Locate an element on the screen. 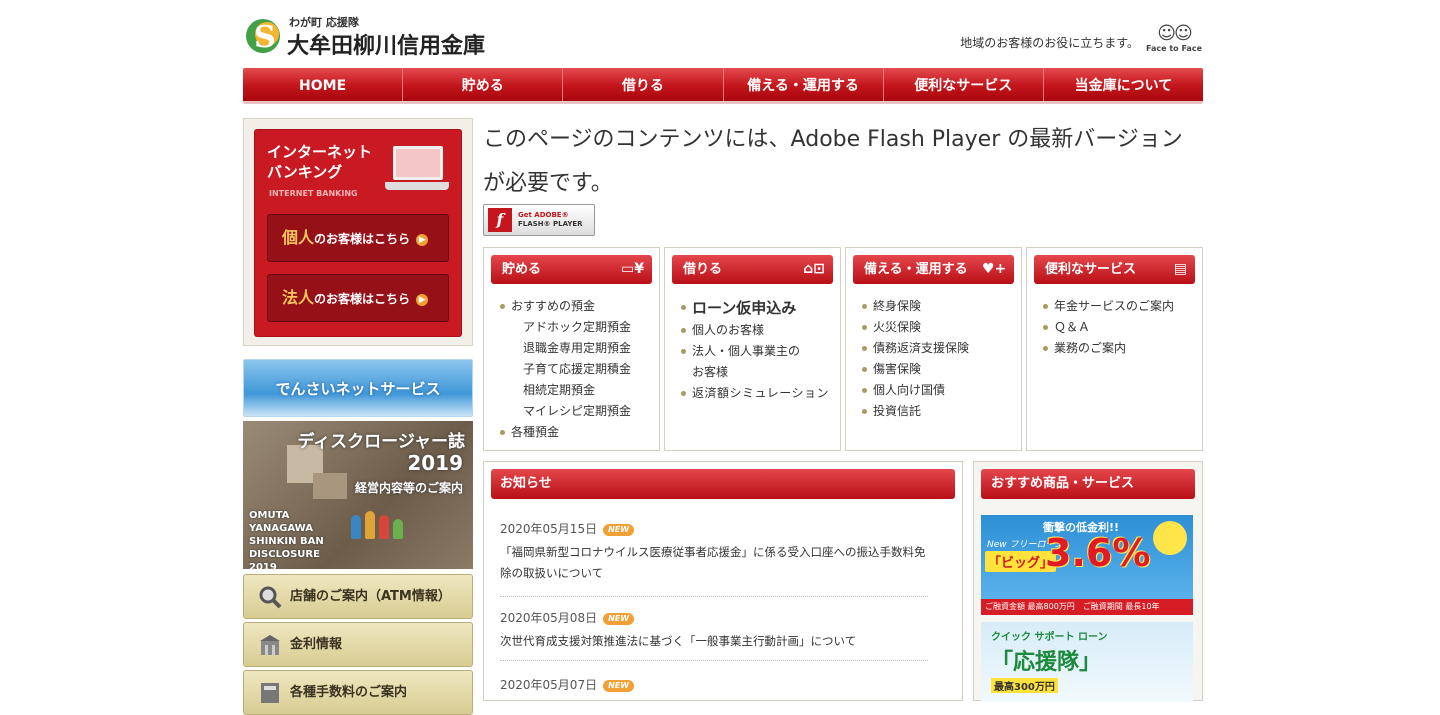  fees-label: 各種手数料のご案内 is located at coordinates (349, 692).